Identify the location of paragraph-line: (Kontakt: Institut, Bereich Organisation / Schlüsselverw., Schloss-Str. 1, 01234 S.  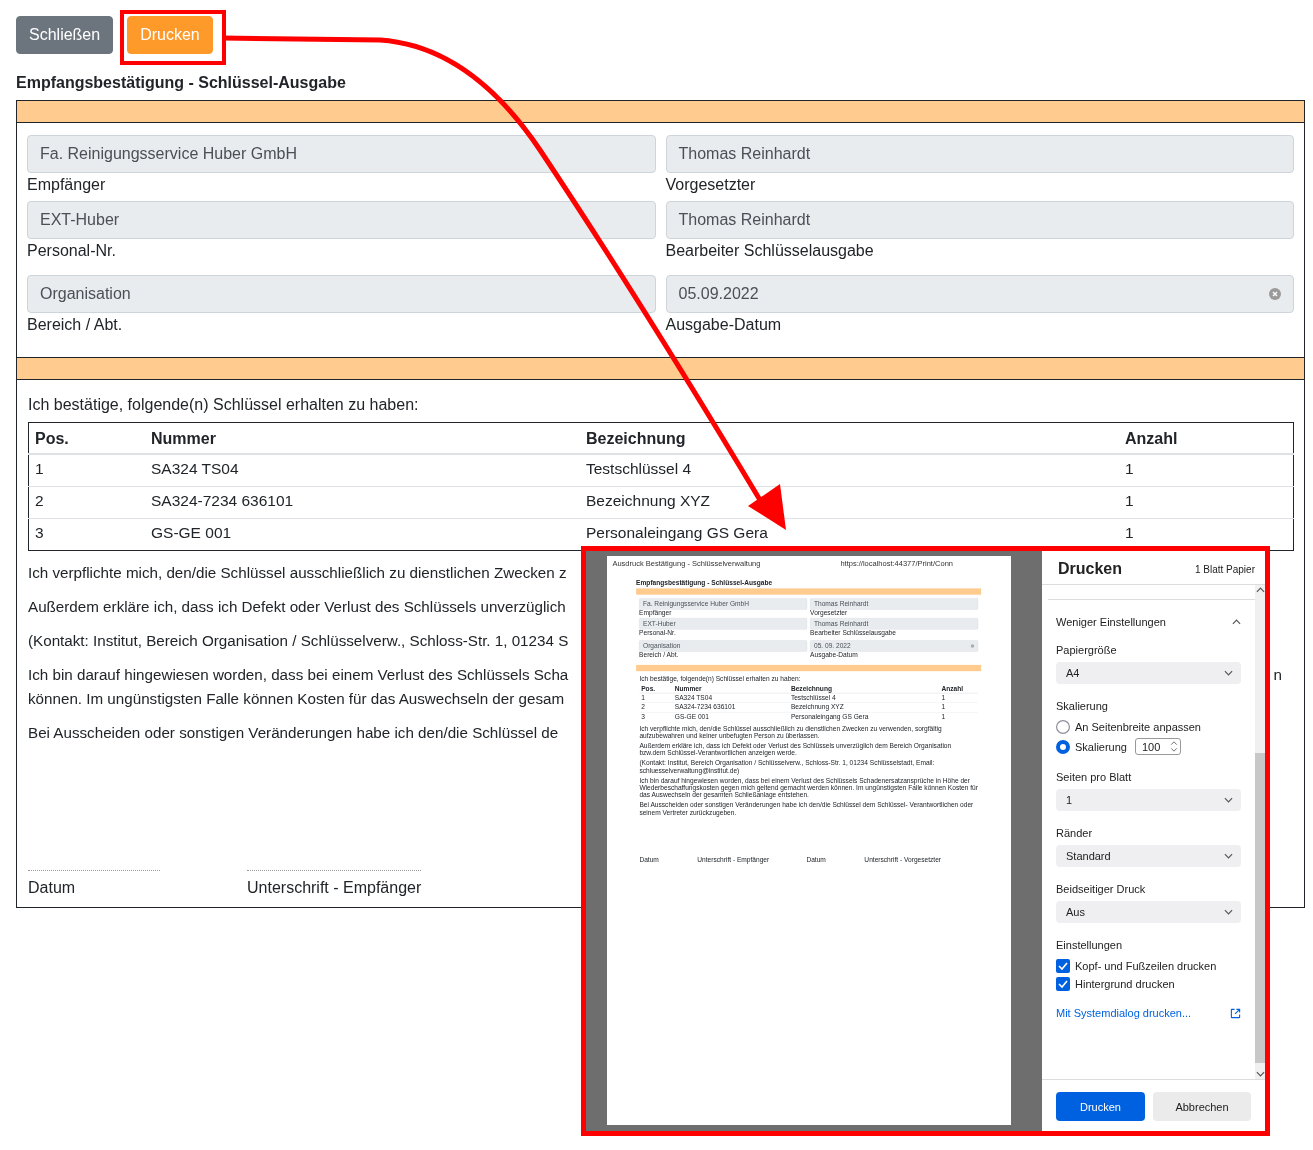
(298, 641).